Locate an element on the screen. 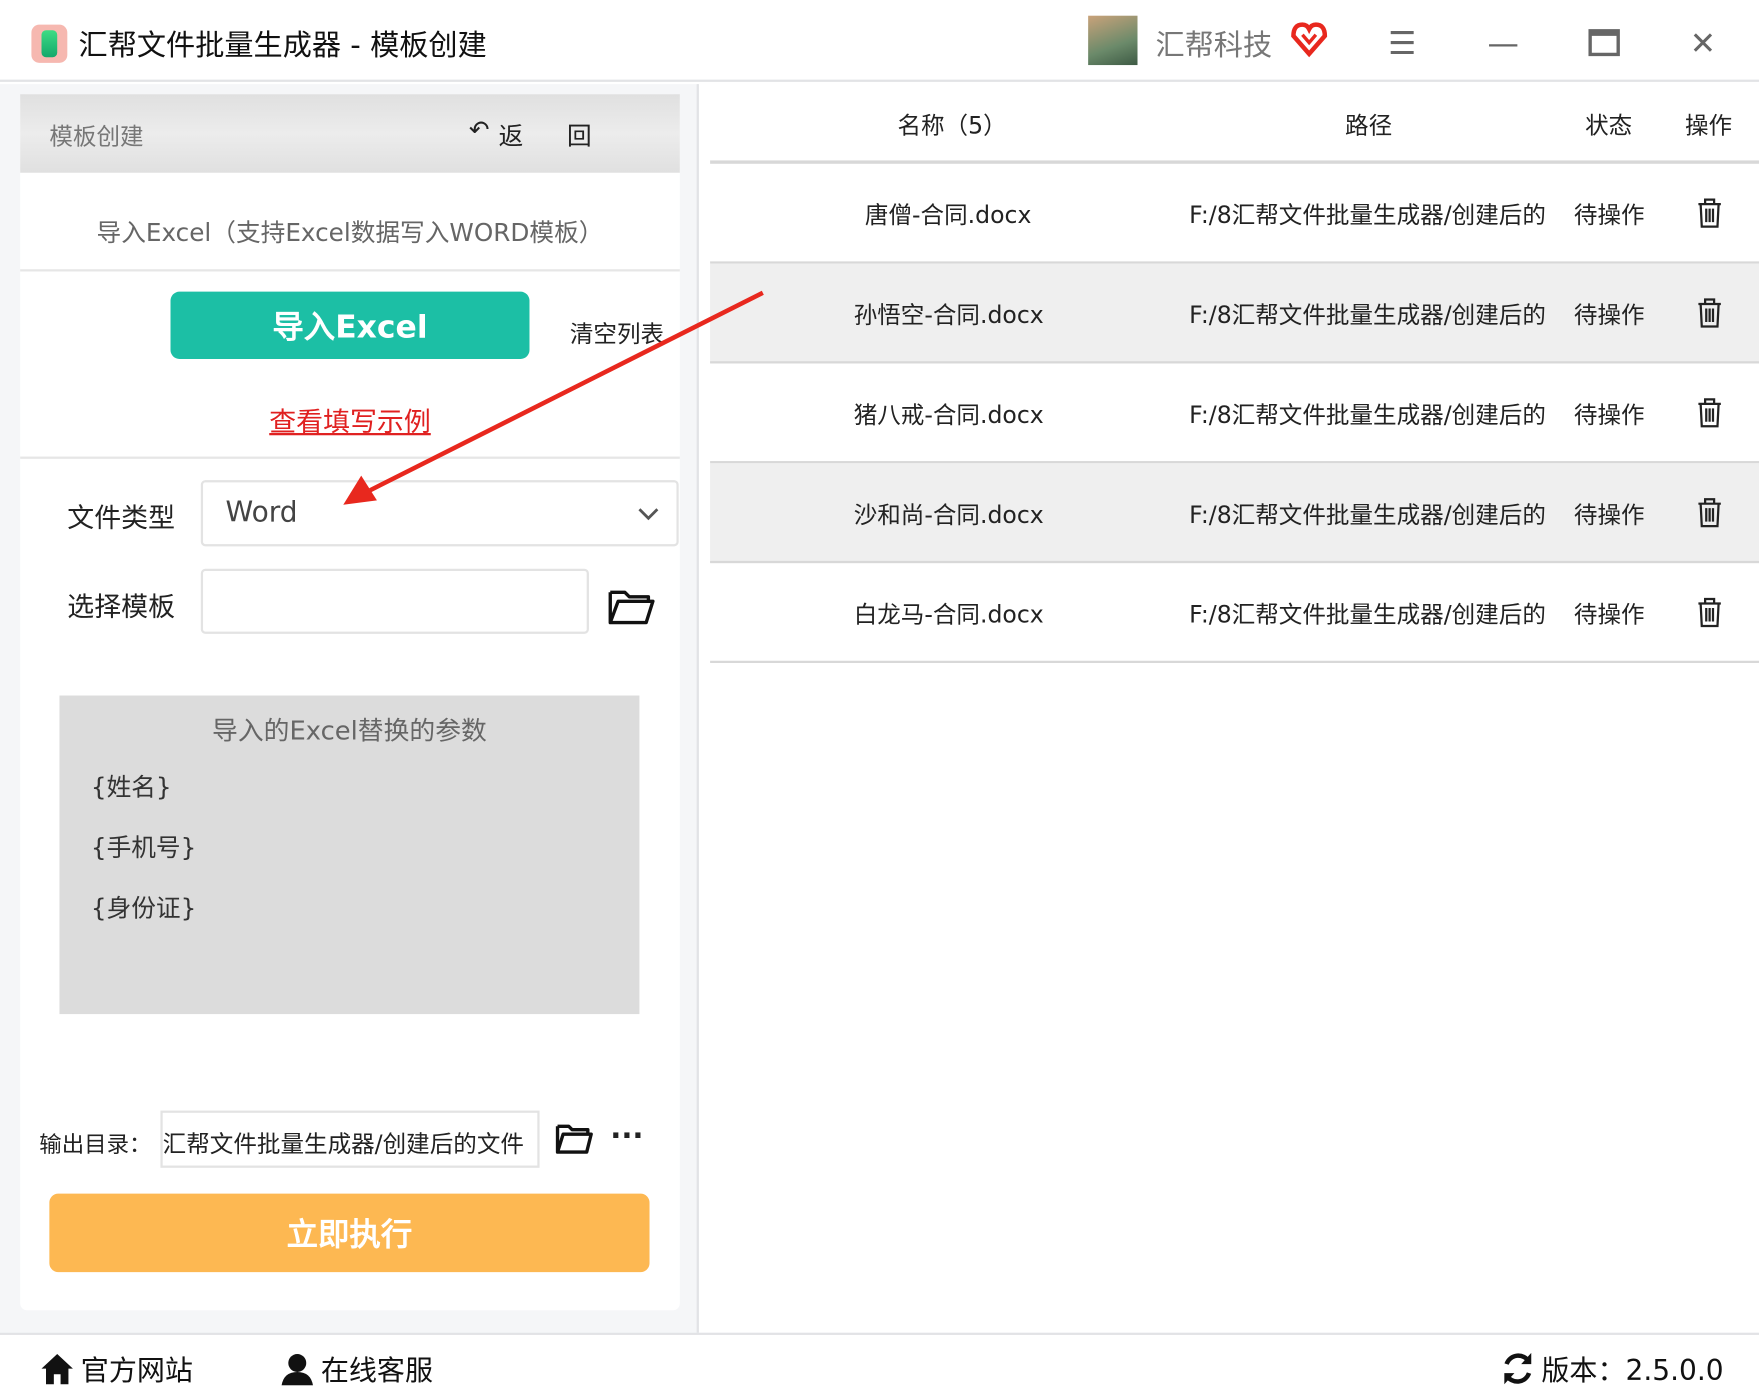 The width and height of the screenshot is (1759, 1399). back-arrow-icon: ↶ is located at coordinates (479, 130).